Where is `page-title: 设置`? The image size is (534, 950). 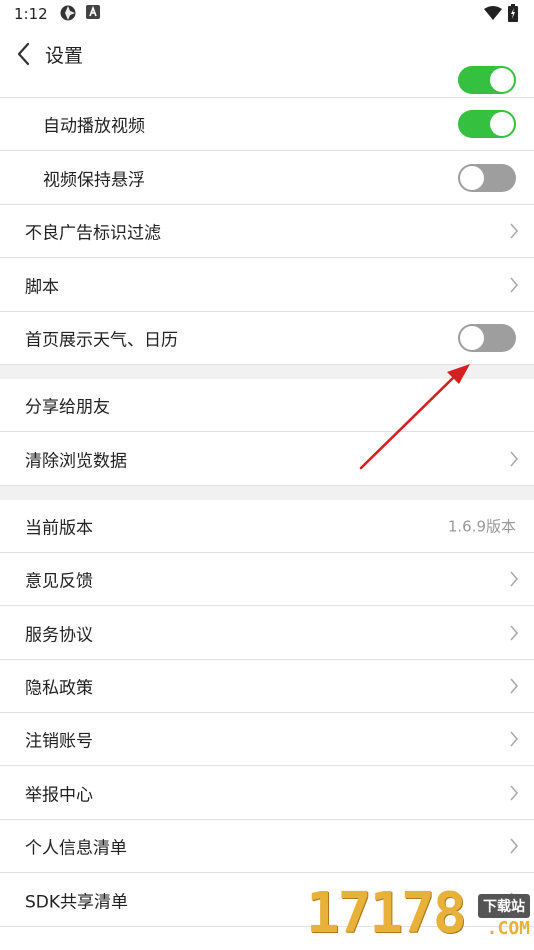 page-title: 设置 is located at coordinates (64, 56).